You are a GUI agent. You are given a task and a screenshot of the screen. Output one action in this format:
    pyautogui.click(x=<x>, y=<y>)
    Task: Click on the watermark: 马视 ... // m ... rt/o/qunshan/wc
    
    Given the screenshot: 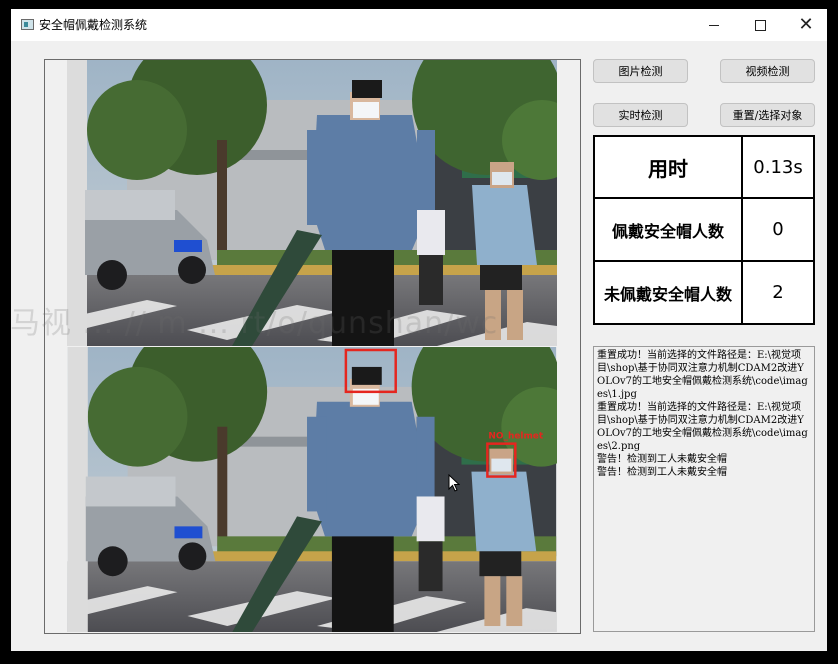 What is the action you would take?
    pyautogui.click(x=254, y=323)
    